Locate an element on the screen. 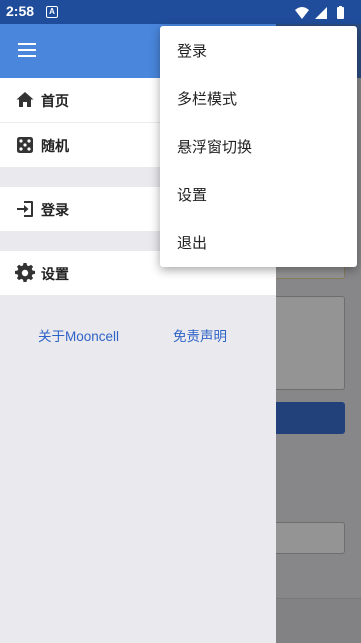 The image size is (361, 643). drawer-item-label: 首页 is located at coordinates (55, 102).